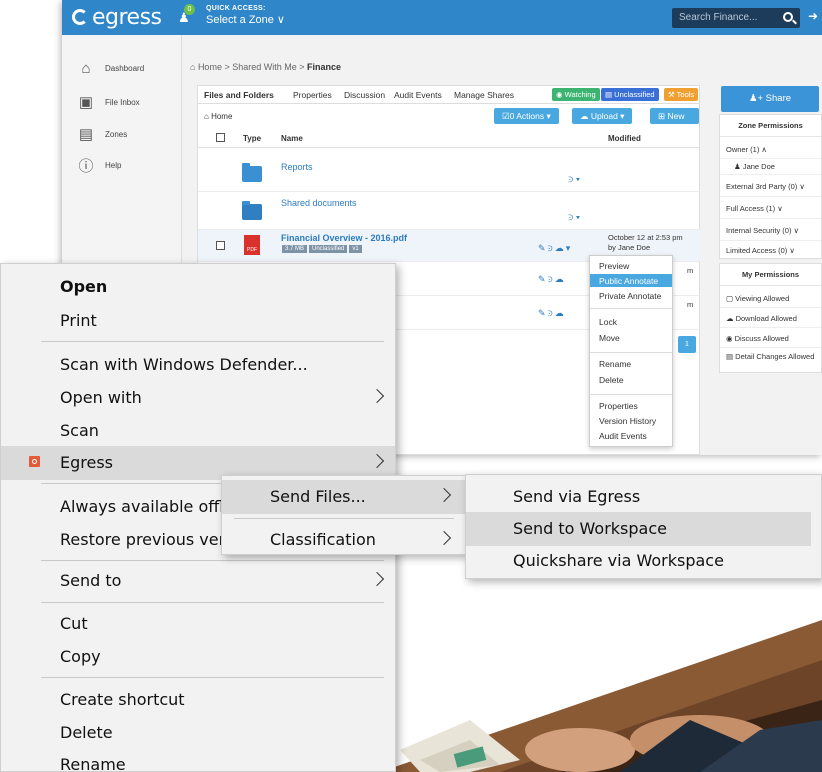 The image size is (822, 772). Describe the element at coordinates (323, 249) in the screenshot. I see `file-badges: 3.7 MB Unclassified v1` at that location.